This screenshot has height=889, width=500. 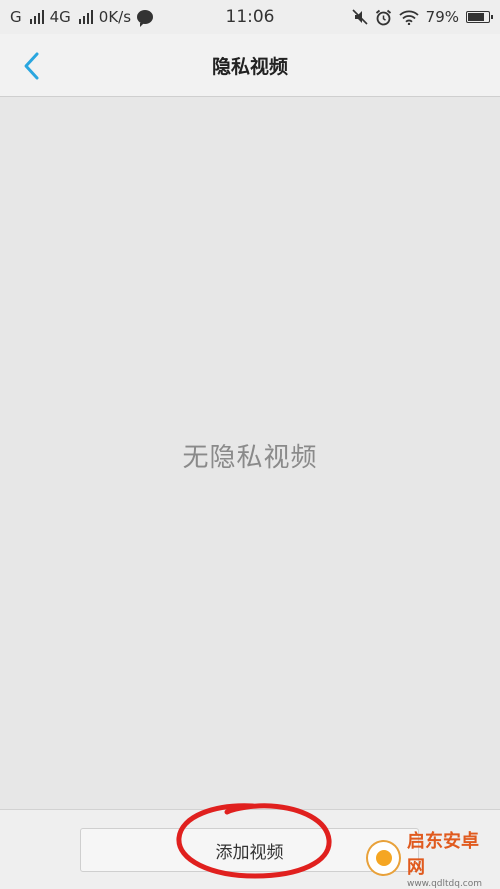 I want to click on status-right: 79%, so click(x=422, y=17).